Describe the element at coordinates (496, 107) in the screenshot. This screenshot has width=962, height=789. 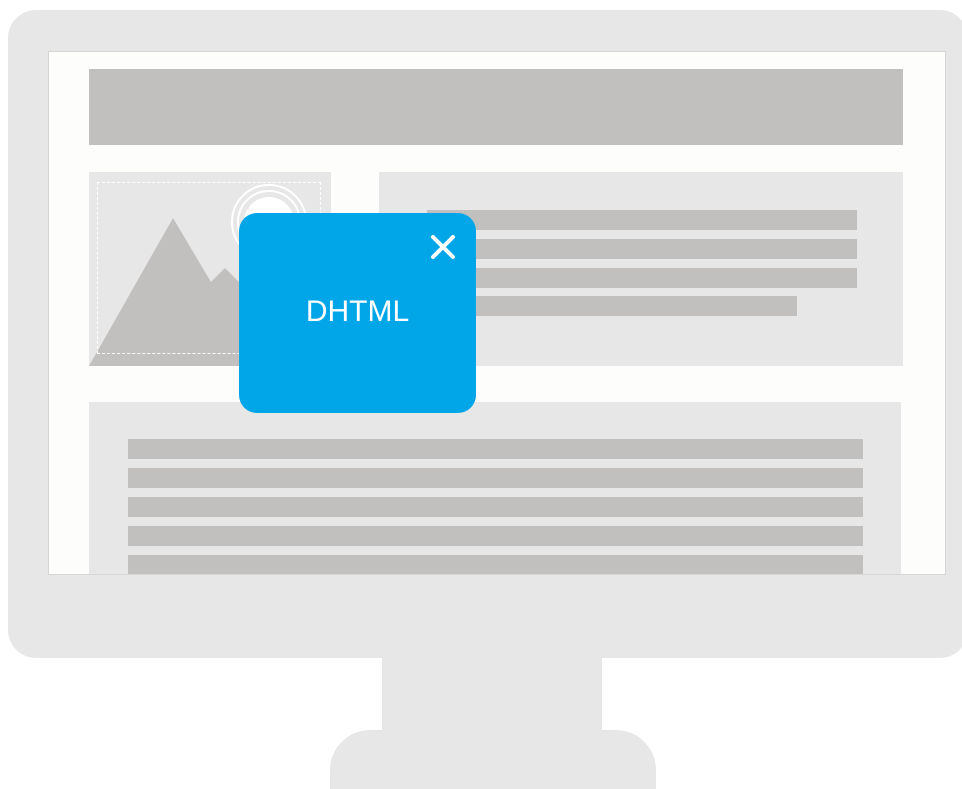
I see `header-placeholder` at that location.